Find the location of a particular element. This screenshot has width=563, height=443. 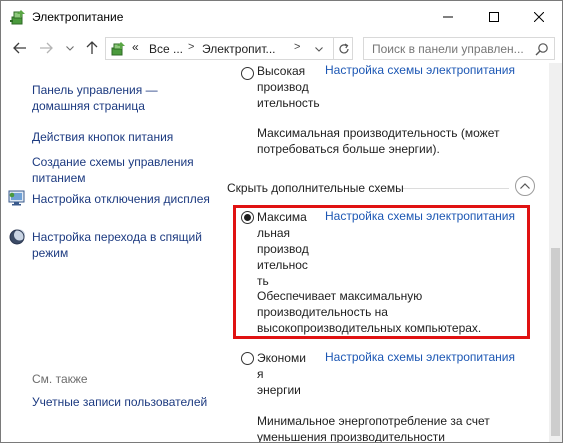

recent-locations-button is located at coordinates (70, 48).